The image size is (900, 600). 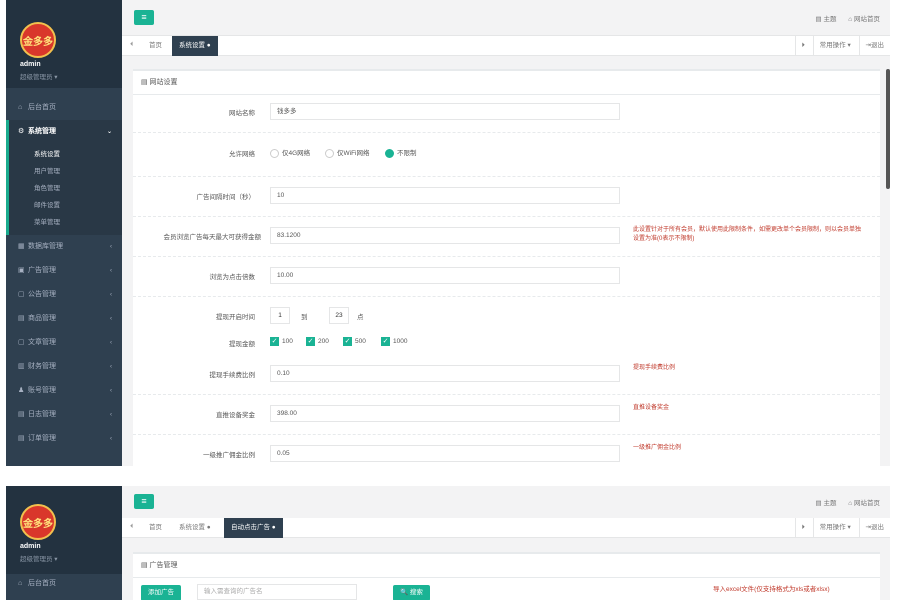 I want to click on sidebar-subitem-users: 用户管理, so click(x=65, y=171).